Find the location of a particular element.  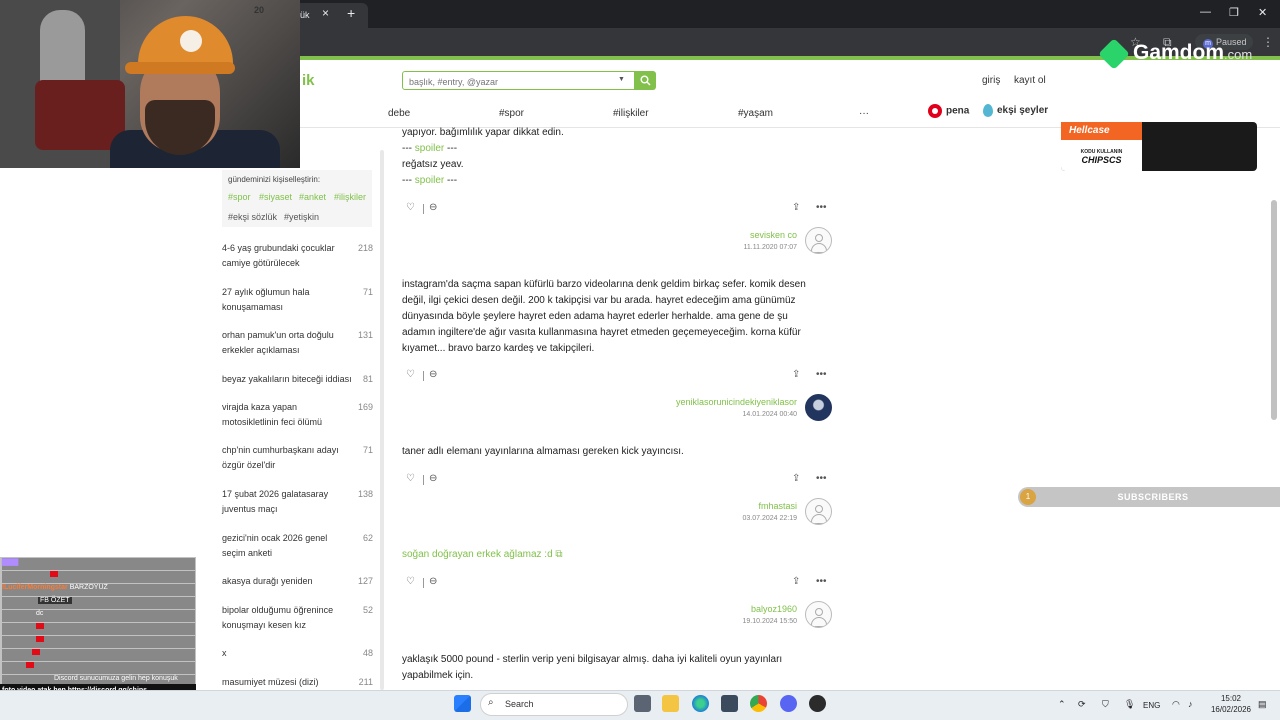

microphone-icon: 🎙 is located at coordinates (1129, 704).